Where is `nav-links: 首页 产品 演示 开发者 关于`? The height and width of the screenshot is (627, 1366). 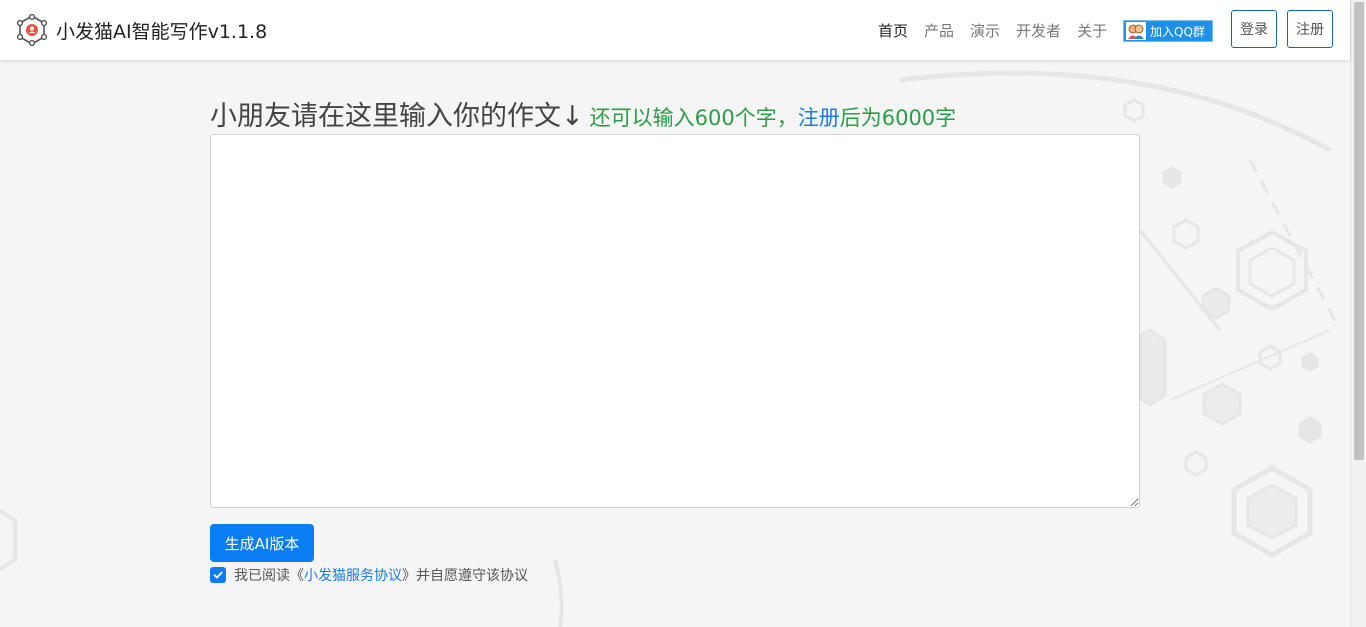 nav-links: 首页 产品 演示 开发者 关于 is located at coordinates (1000, 30).